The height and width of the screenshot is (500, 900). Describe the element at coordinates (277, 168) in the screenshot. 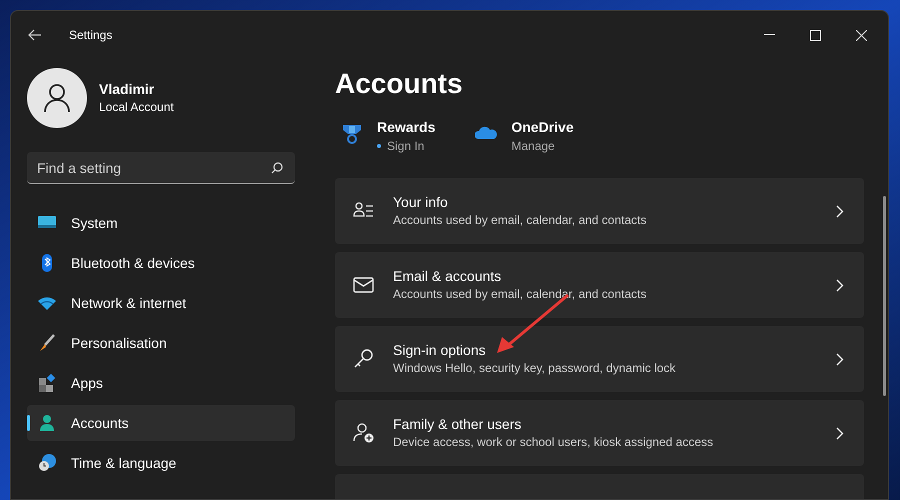

I see `search-icon` at that location.